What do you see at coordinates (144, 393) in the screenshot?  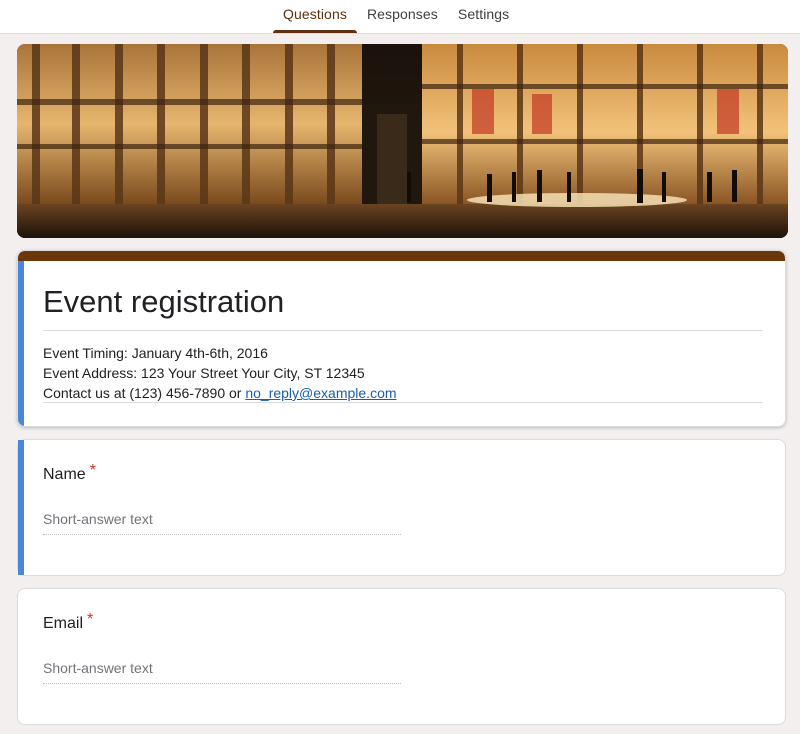 I see `contact-text: Contact us at (123) 456-7890 or` at bounding box center [144, 393].